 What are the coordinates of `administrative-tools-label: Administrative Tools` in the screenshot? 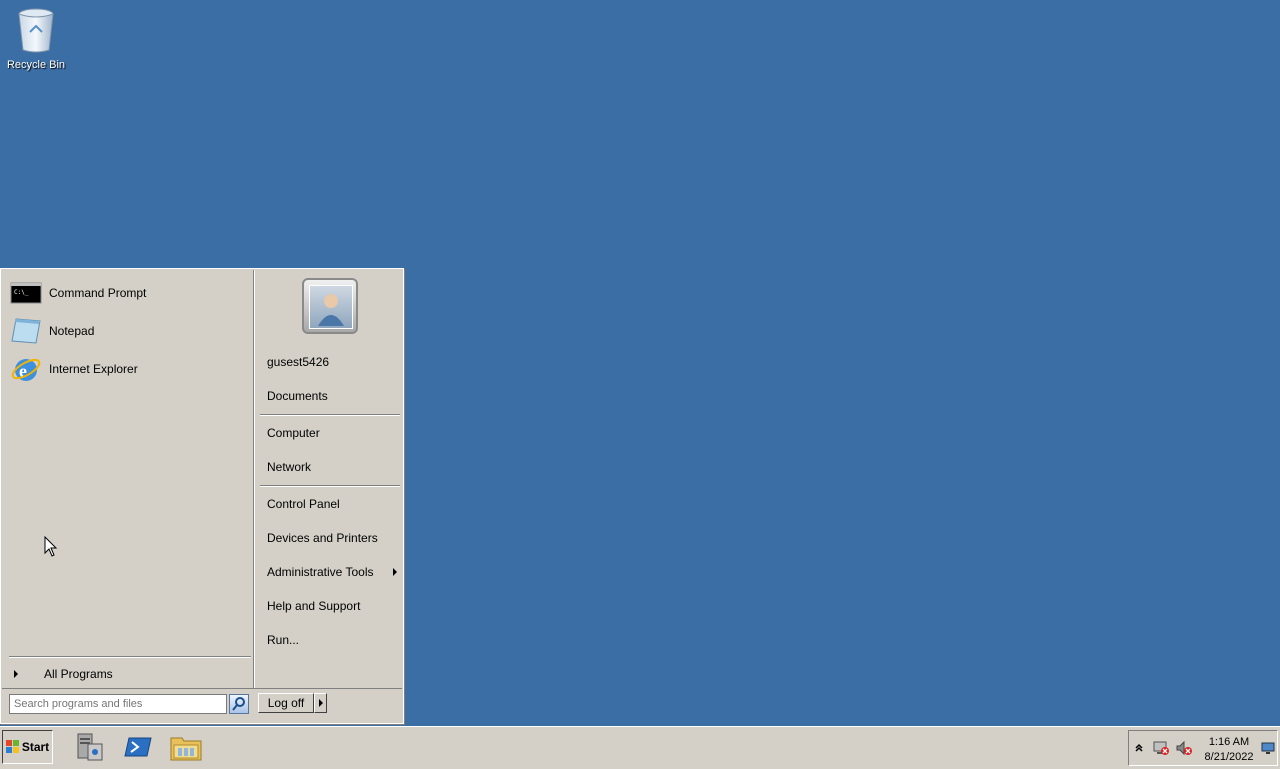 It's located at (320, 572).